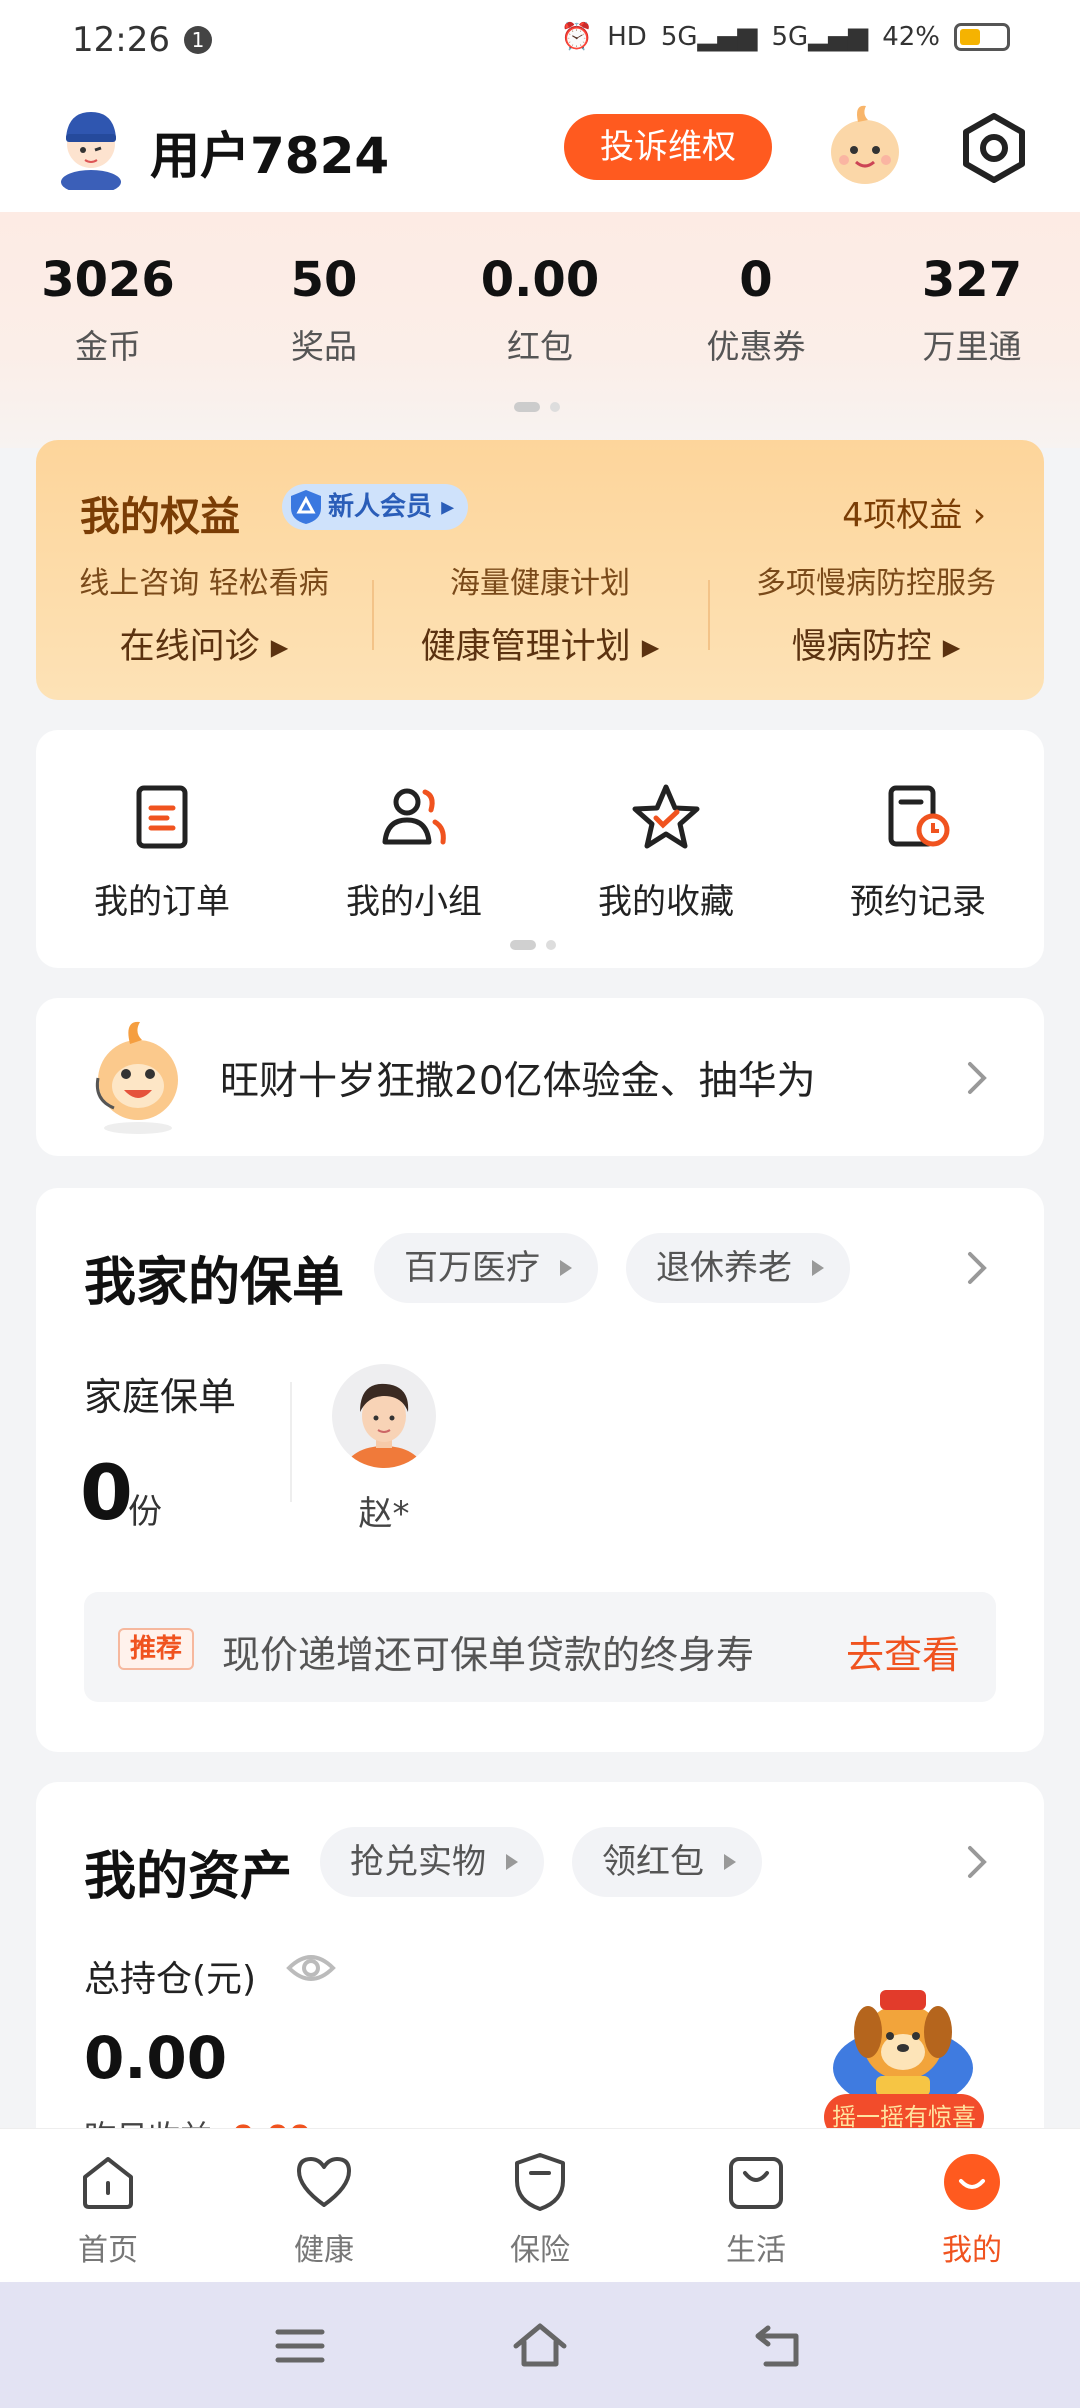 Image resolution: width=1080 pixels, height=2408 pixels. I want to click on quick-item-appointments: 预约记录, so click(918, 849).